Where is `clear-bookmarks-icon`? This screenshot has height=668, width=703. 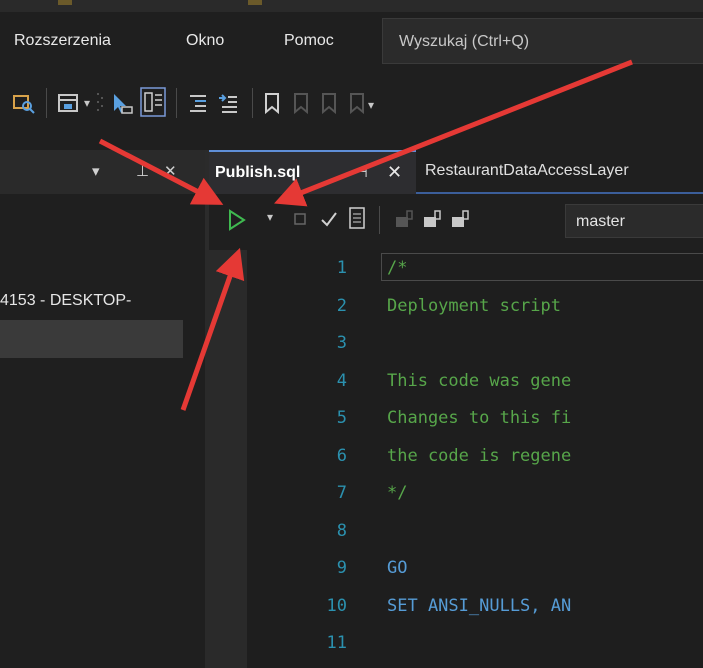 clear-bookmarks-icon is located at coordinates (357, 103).